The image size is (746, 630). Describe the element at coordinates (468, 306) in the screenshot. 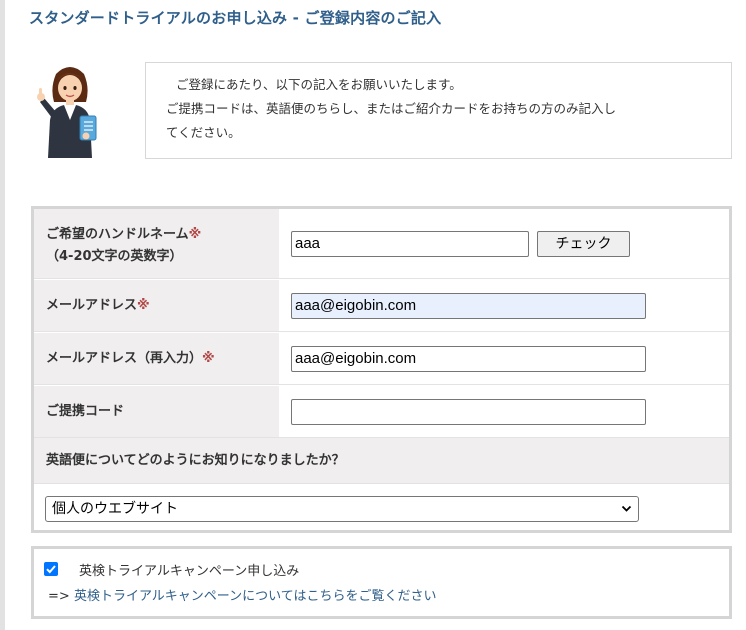

I see `email-input: aaa@eigobin.com` at that location.